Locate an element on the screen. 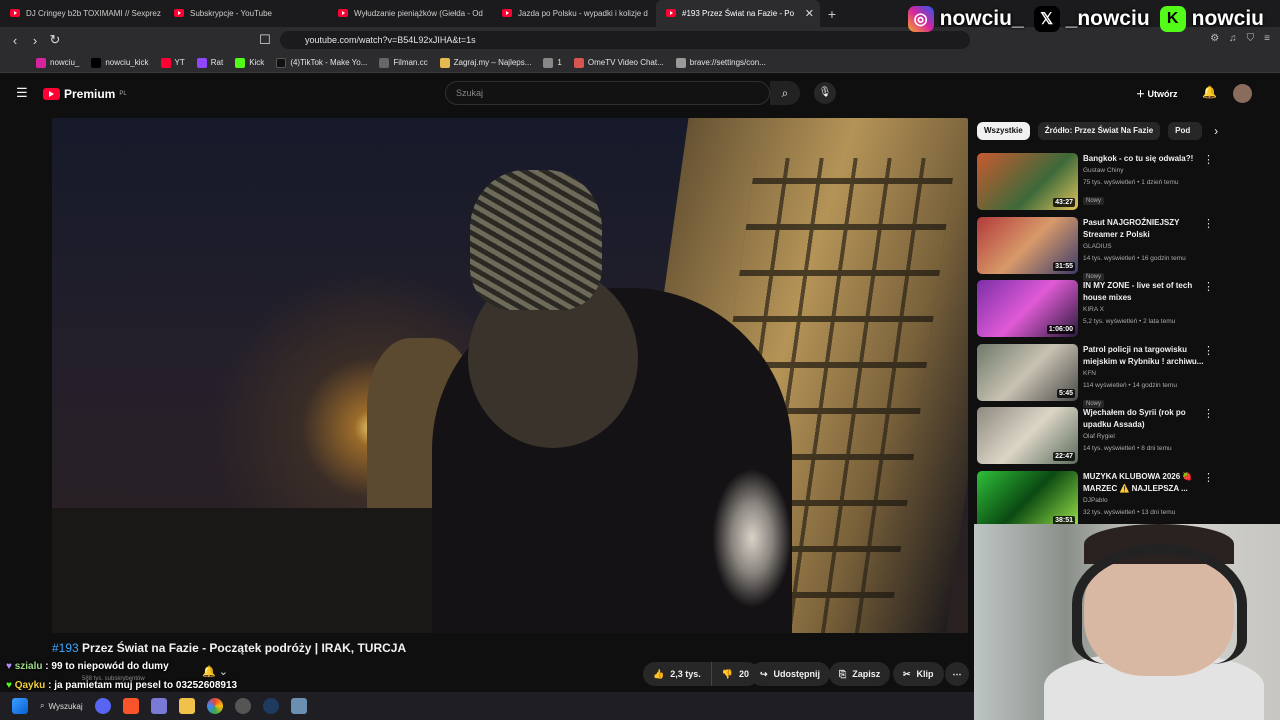 The width and height of the screenshot is (1280, 720). bookmark-item: nowciu_ is located at coordinates (57, 62).